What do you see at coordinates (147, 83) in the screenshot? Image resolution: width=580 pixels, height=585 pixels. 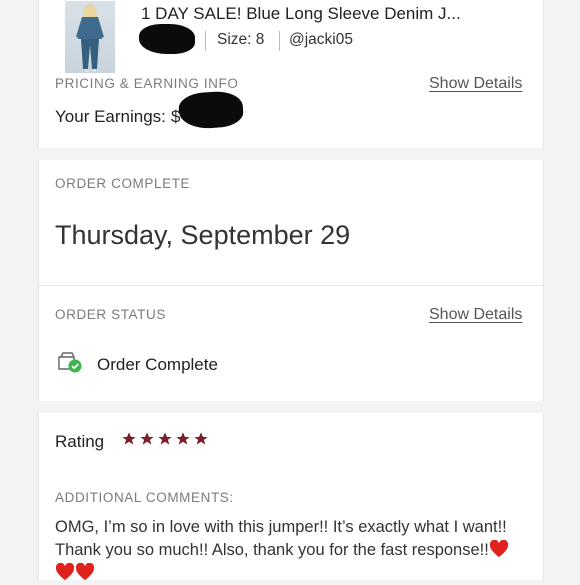 I see `pricing-heading: PRICING & EARNING INFO` at bounding box center [147, 83].